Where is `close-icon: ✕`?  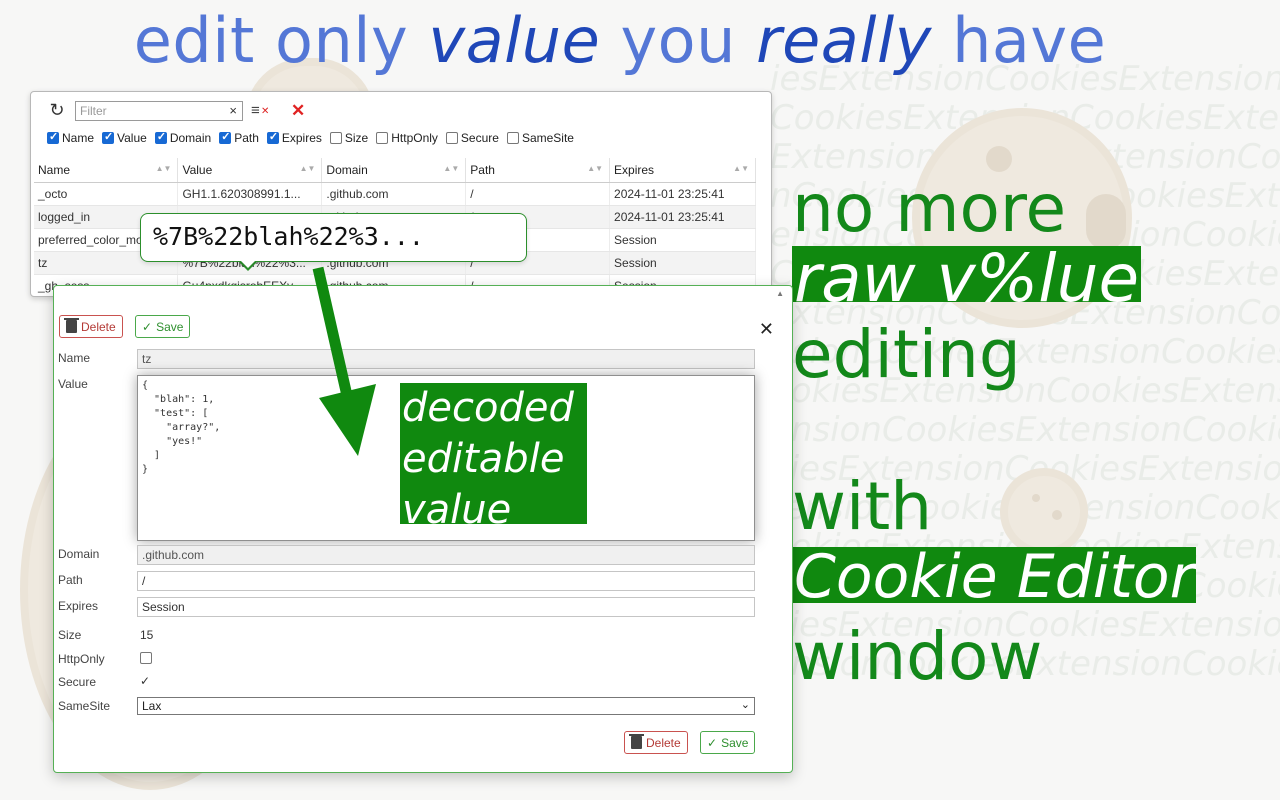 close-icon: ✕ is located at coordinates (766, 329).